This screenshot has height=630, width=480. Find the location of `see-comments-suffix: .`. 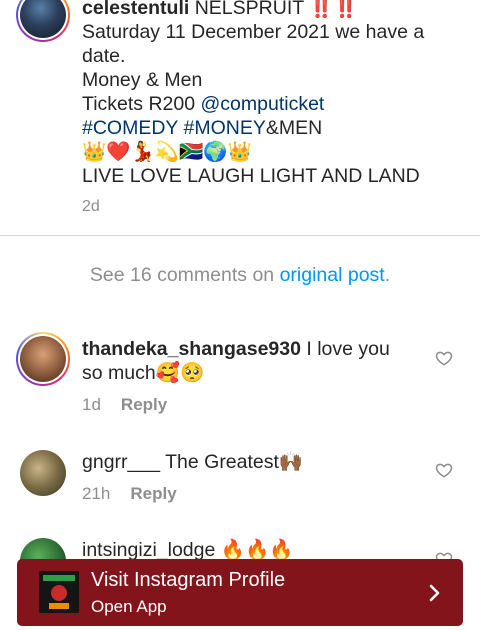

see-comments-suffix: . is located at coordinates (387, 275).